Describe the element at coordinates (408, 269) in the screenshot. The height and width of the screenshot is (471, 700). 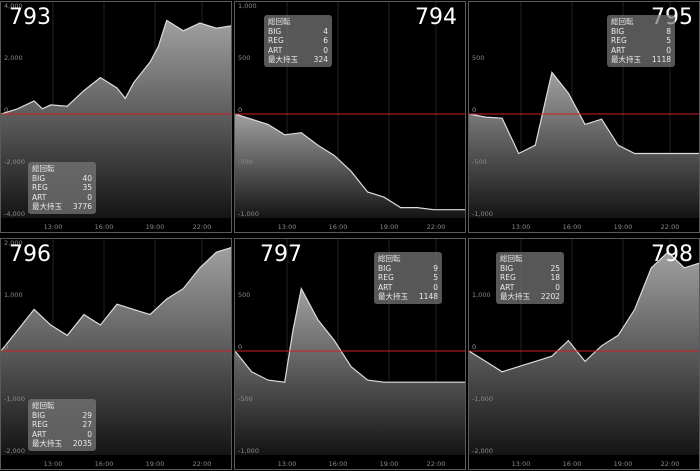
I see `stat-row-big: BIG 9` at that location.